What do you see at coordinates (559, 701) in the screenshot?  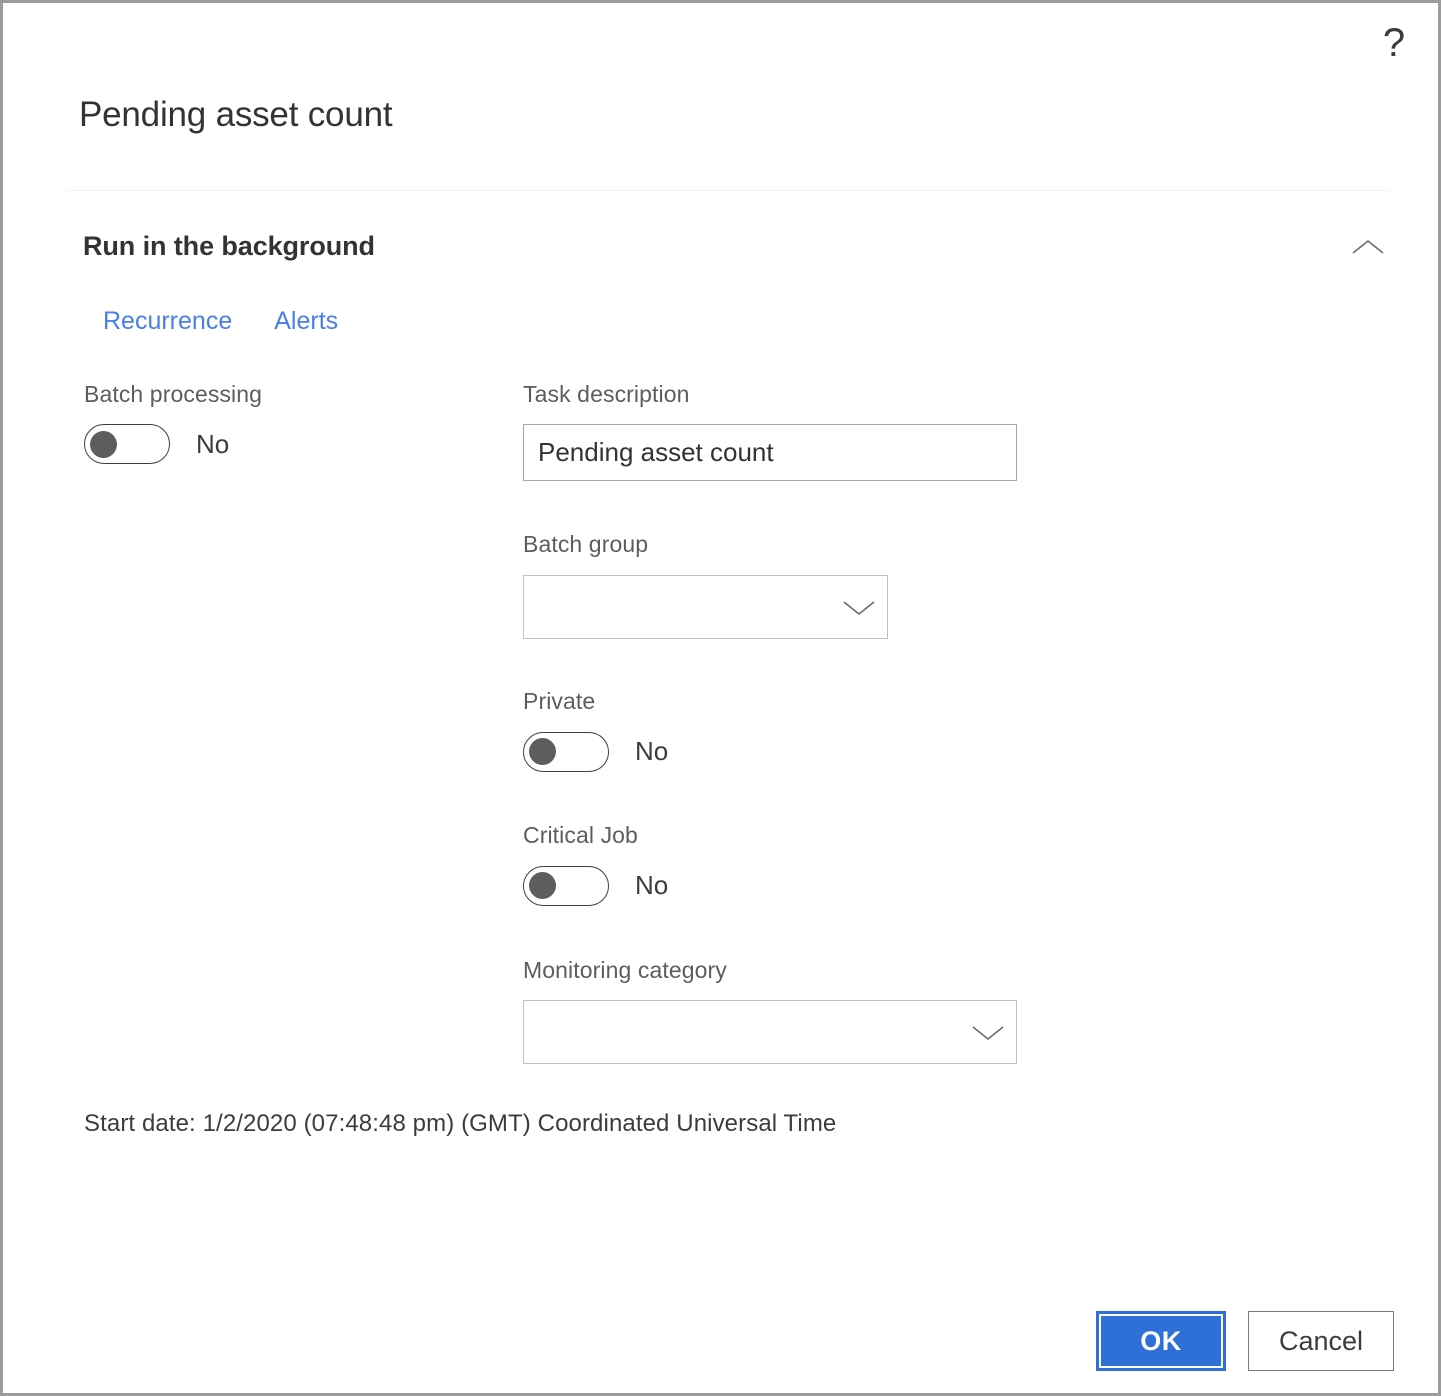 I see `private-label: Private` at bounding box center [559, 701].